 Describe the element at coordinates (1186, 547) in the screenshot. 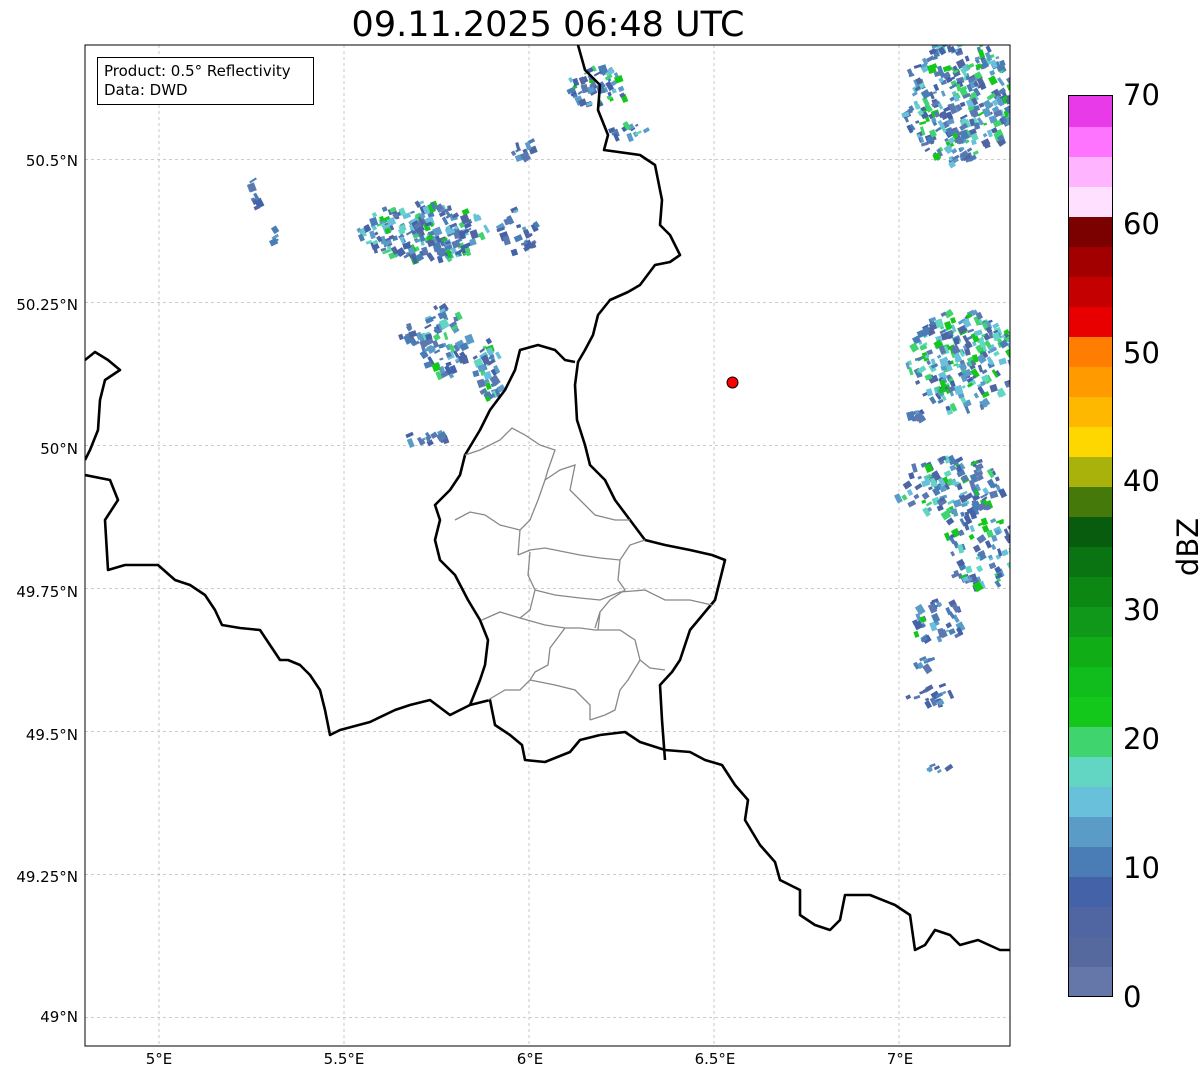

I see `colorbar-unit-label: dBZ` at that location.